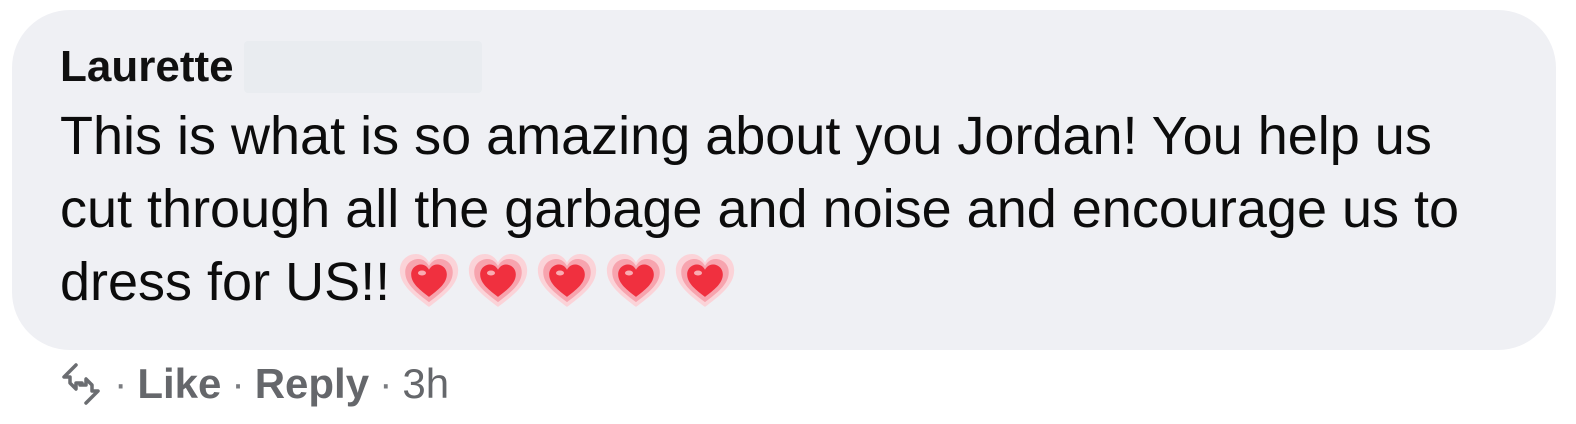  Describe the element at coordinates (312, 384) in the screenshot. I see `reply-button: Reply` at that location.